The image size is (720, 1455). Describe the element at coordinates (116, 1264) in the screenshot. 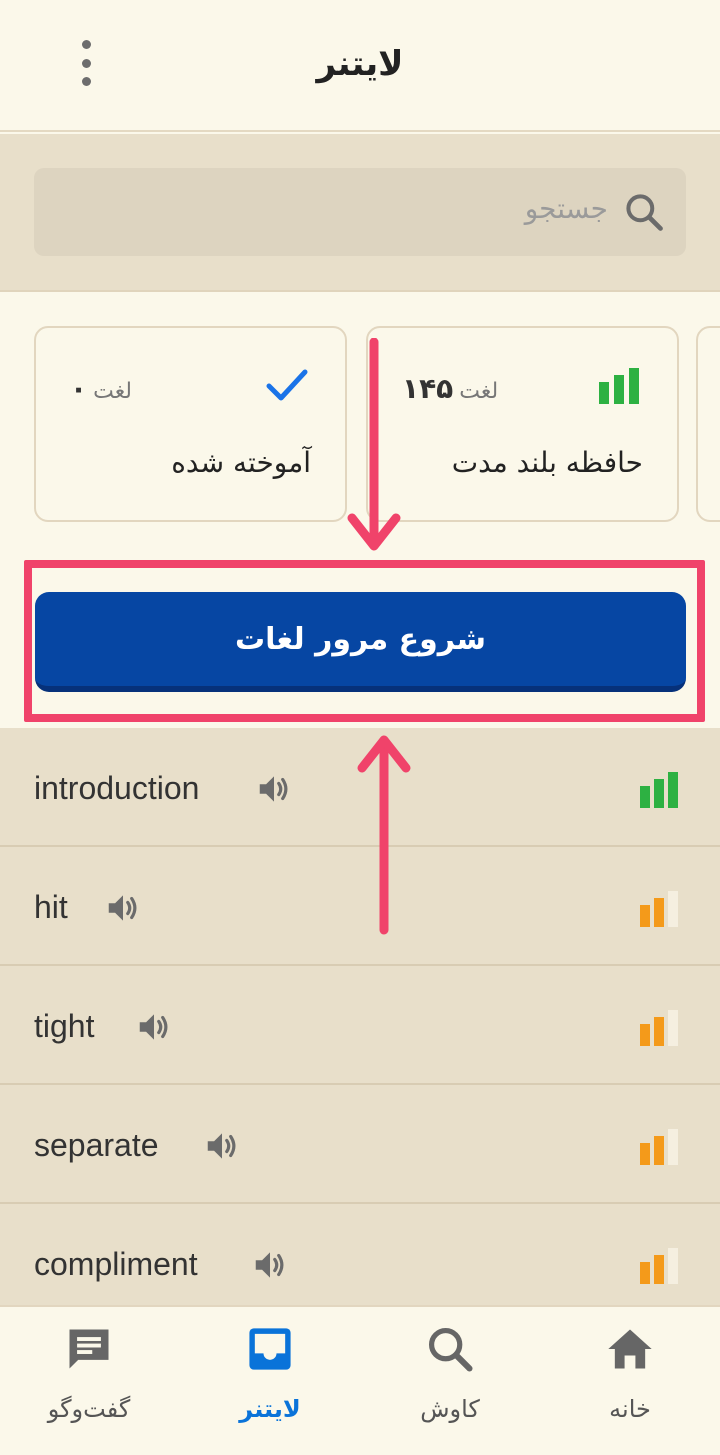

I see `word-text: compliment` at that location.